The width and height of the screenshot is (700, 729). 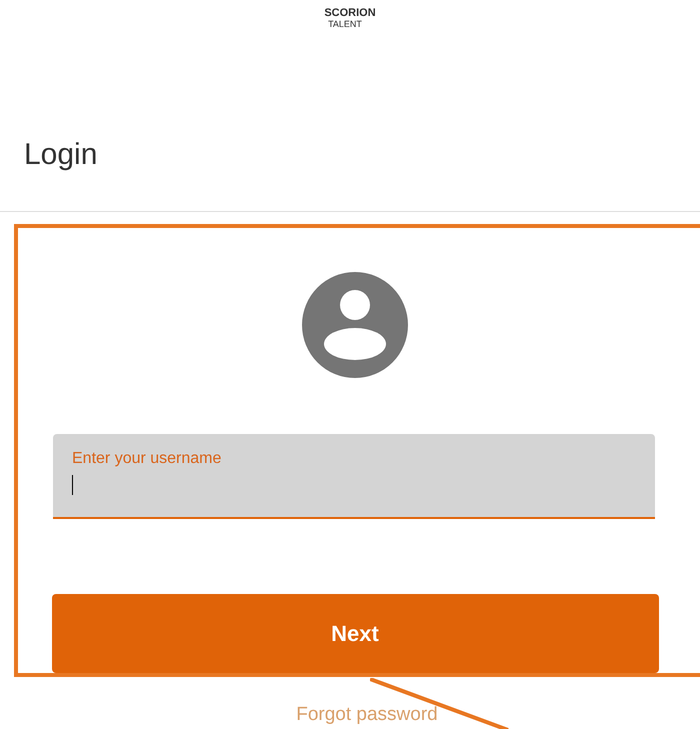 I want to click on logo-wordmark: SCORION, so click(x=350, y=13).